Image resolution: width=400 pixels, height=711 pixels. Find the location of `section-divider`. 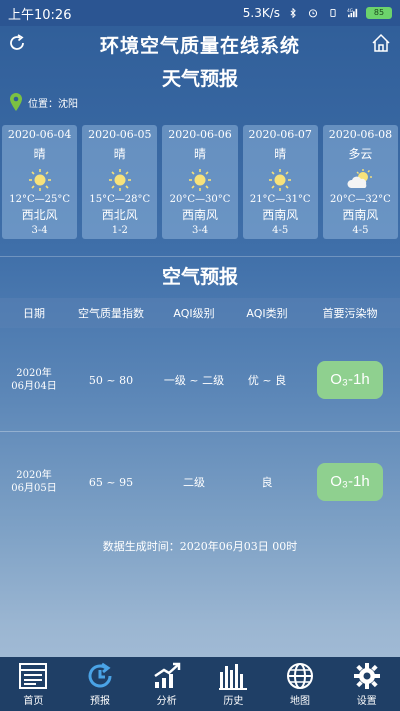

section-divider is located at coordinates (200, 256).